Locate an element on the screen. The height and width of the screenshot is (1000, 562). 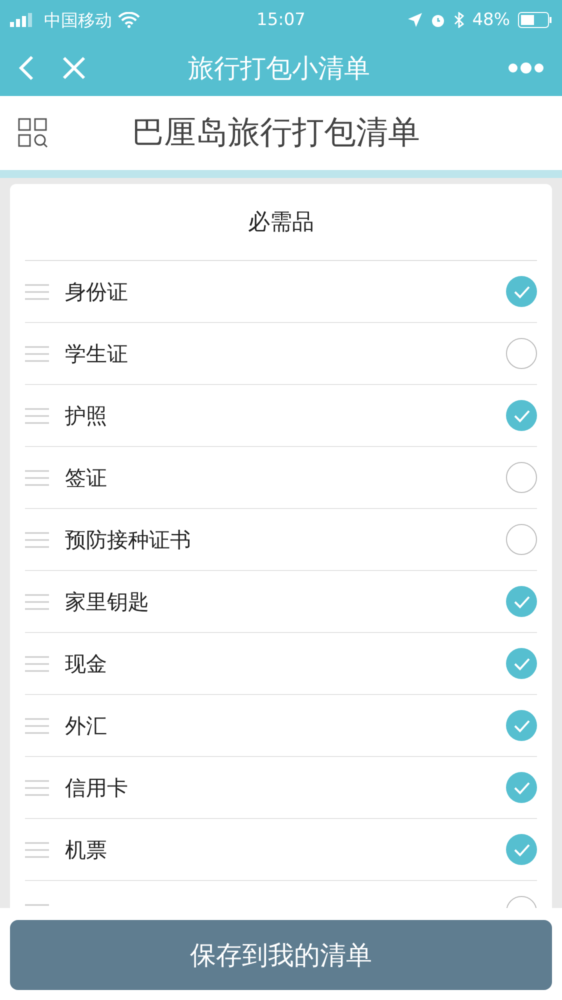
list-title: 巴厘岛旅行打包清单 is located at coordinates (276, 132).